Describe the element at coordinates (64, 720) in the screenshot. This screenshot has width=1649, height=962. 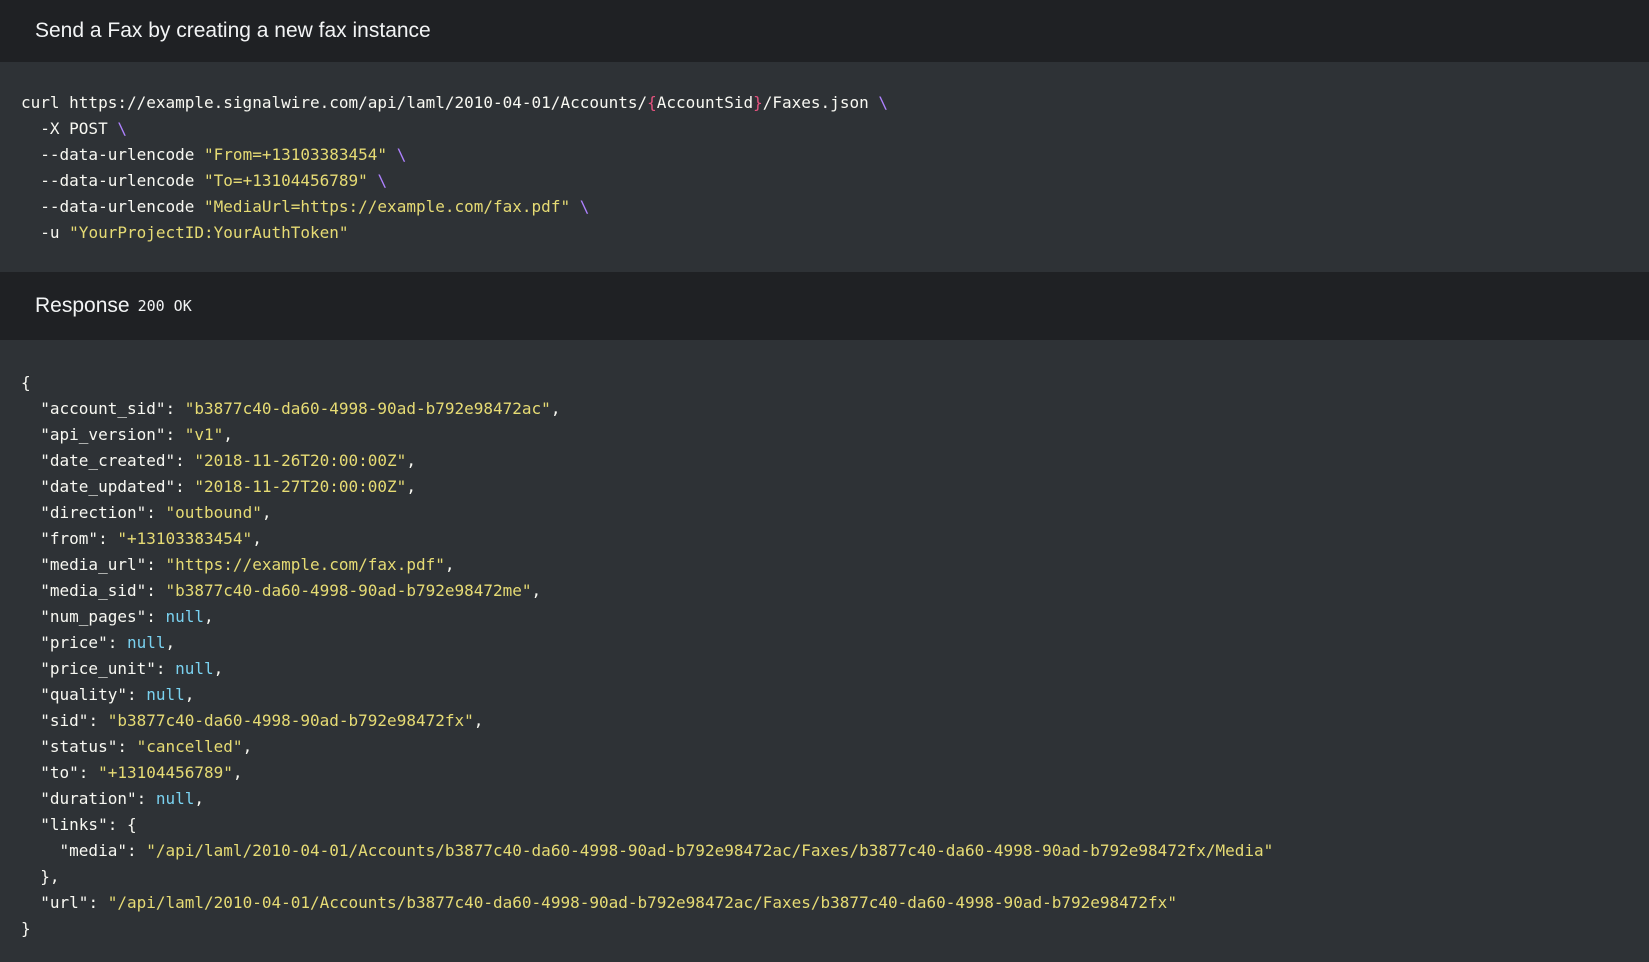
I see `json-key: "sid"` at that location.